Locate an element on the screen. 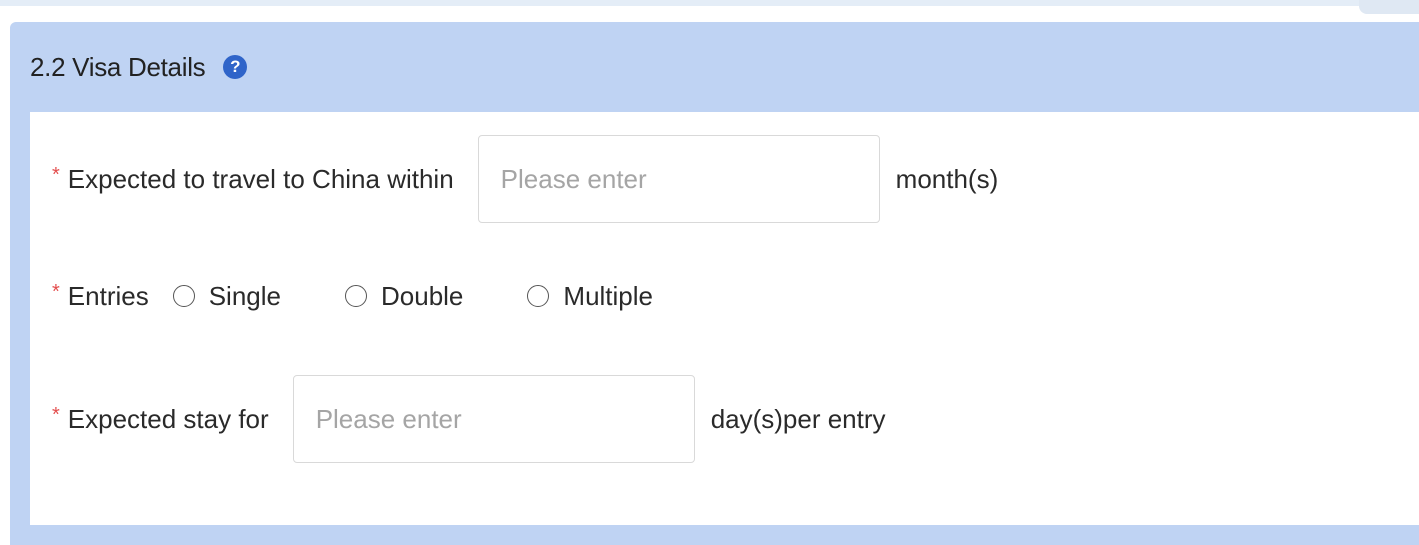 The image size is (1419, 545). stay-for-unit: day(s)per entry is located at coordinates (798, 418).